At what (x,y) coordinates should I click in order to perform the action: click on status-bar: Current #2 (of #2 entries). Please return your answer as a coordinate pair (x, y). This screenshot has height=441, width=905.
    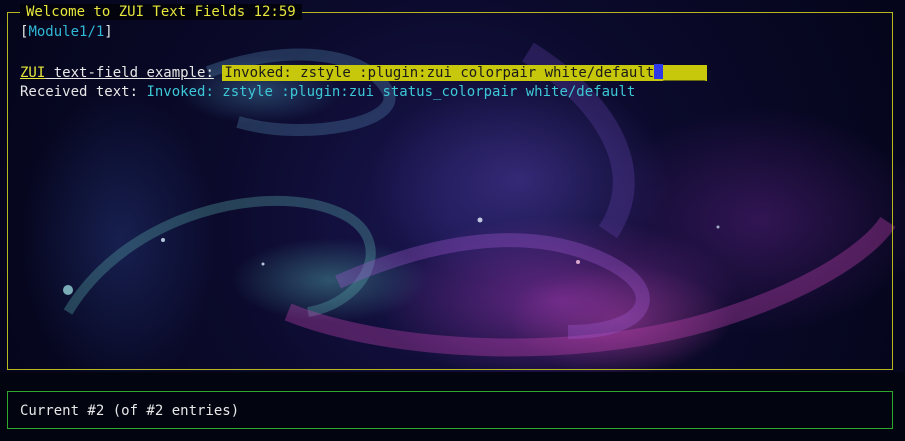
    Looking at the image, I should click on (450, 410).